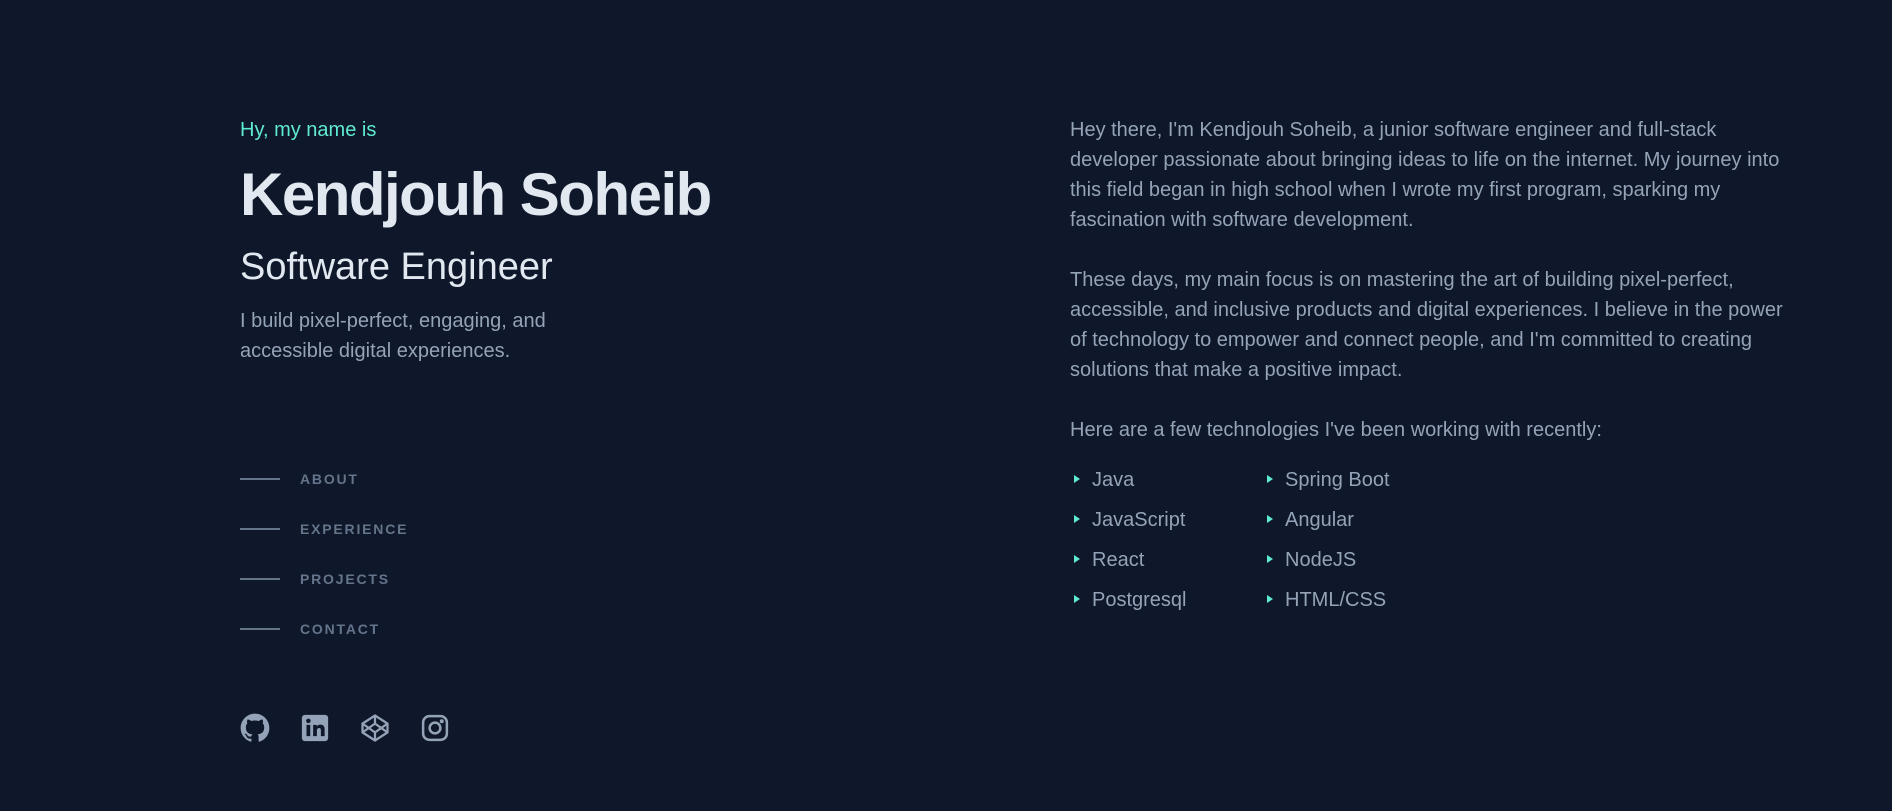 Image resolution: width=1892 pixels, height=811 pixels. Describe the element at coordinates (315, 728) in the screenshot. I see `linkedin-icon` at that location.